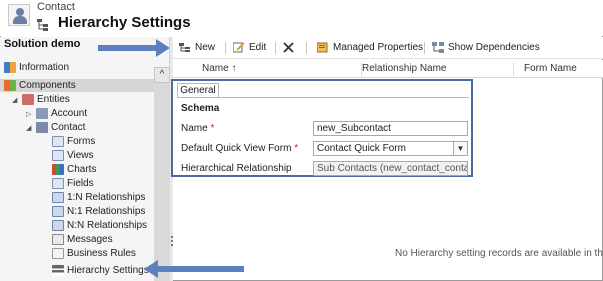 The width and height of the screenshot is (603, 281). What do you see at coordinates (134, 48) in the screenshot?
I see `annotation-arrow-toolbar` at bounding box center [134, 48].